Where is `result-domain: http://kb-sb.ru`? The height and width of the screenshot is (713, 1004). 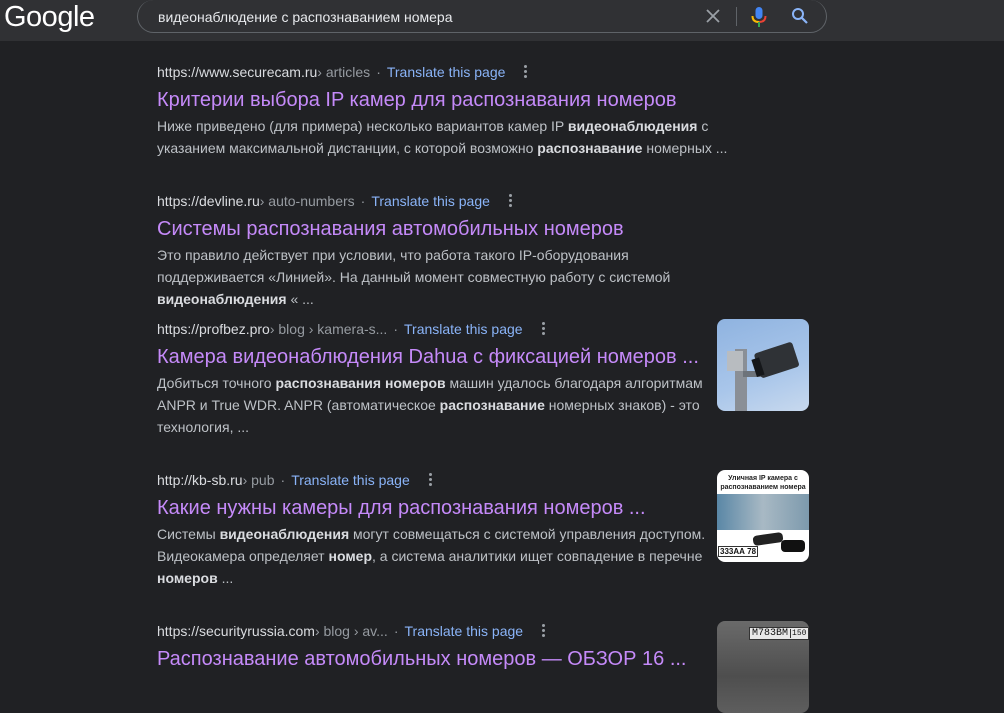 result-domain: http://kb-sb.ru is located at coordinates (200, 480).